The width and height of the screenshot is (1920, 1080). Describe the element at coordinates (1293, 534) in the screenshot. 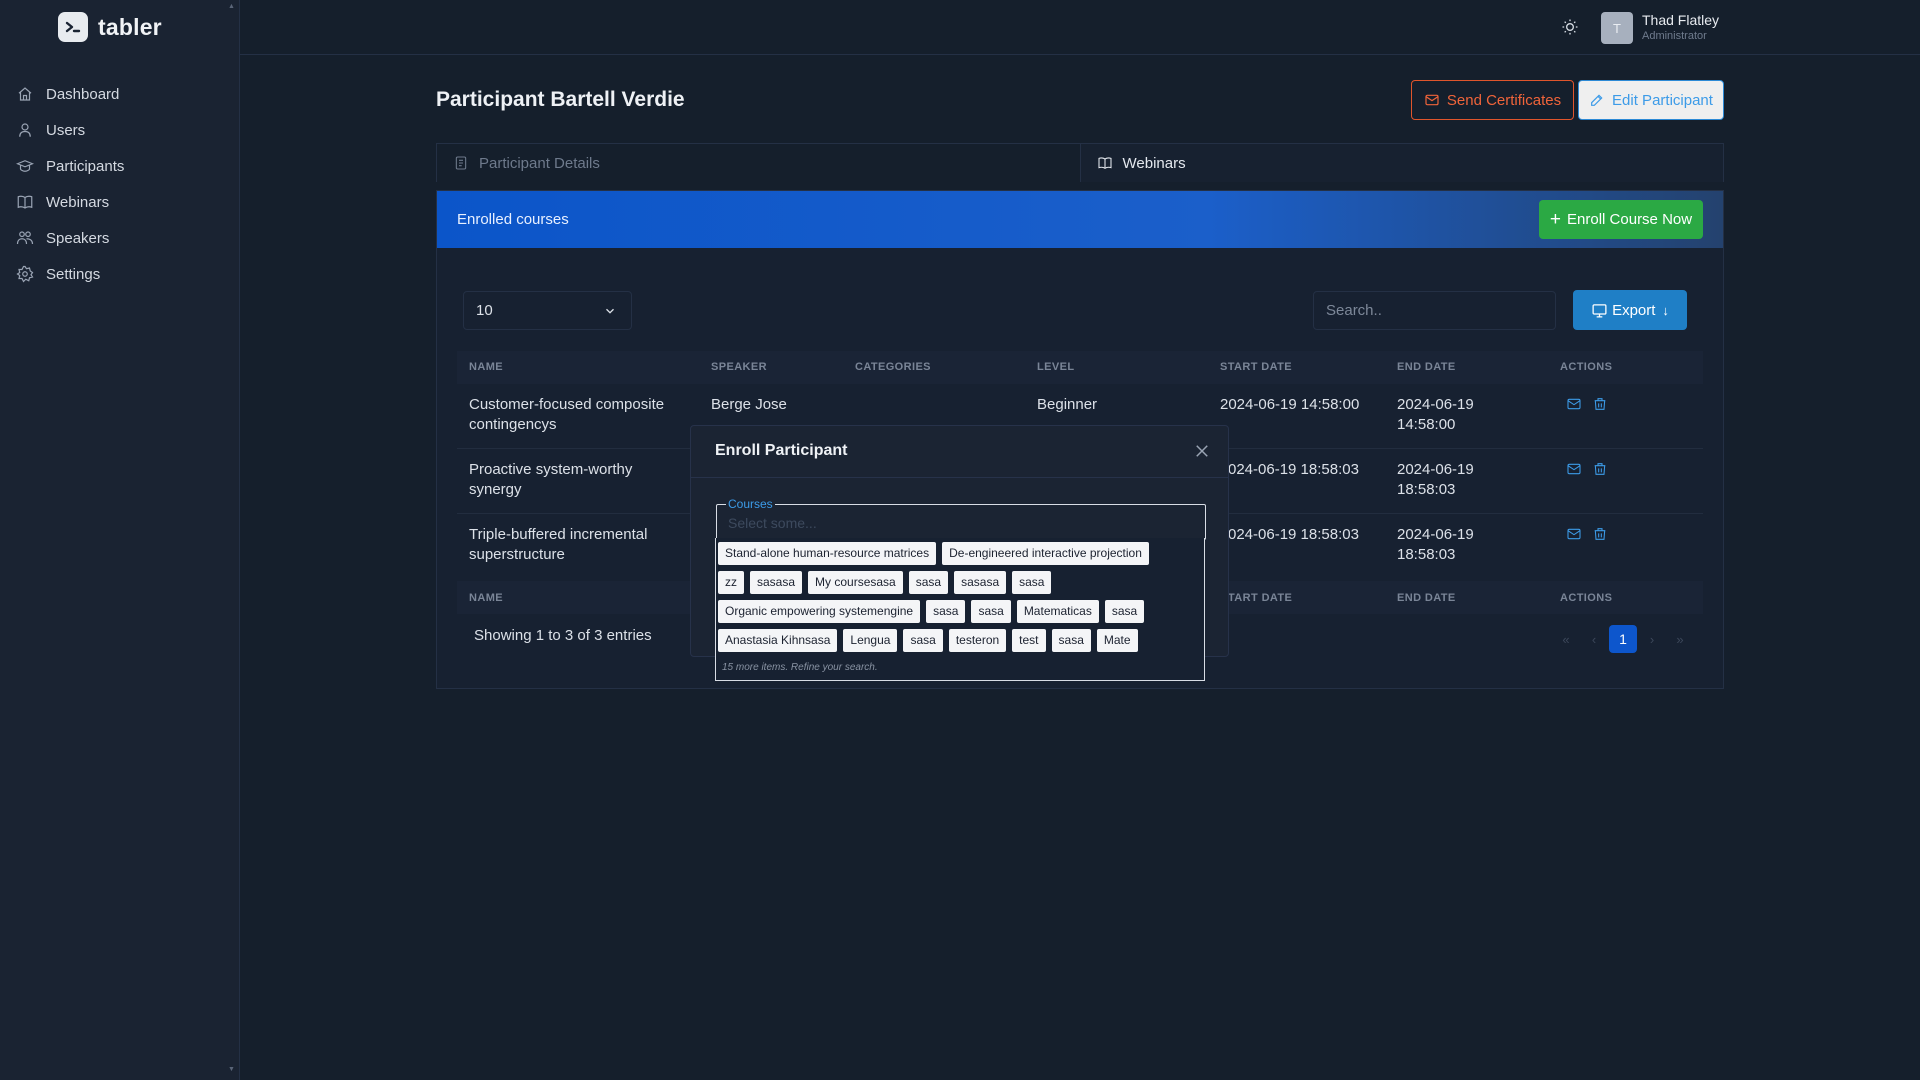

I see `start-date: 024-06-19 18:58:03` at that location.